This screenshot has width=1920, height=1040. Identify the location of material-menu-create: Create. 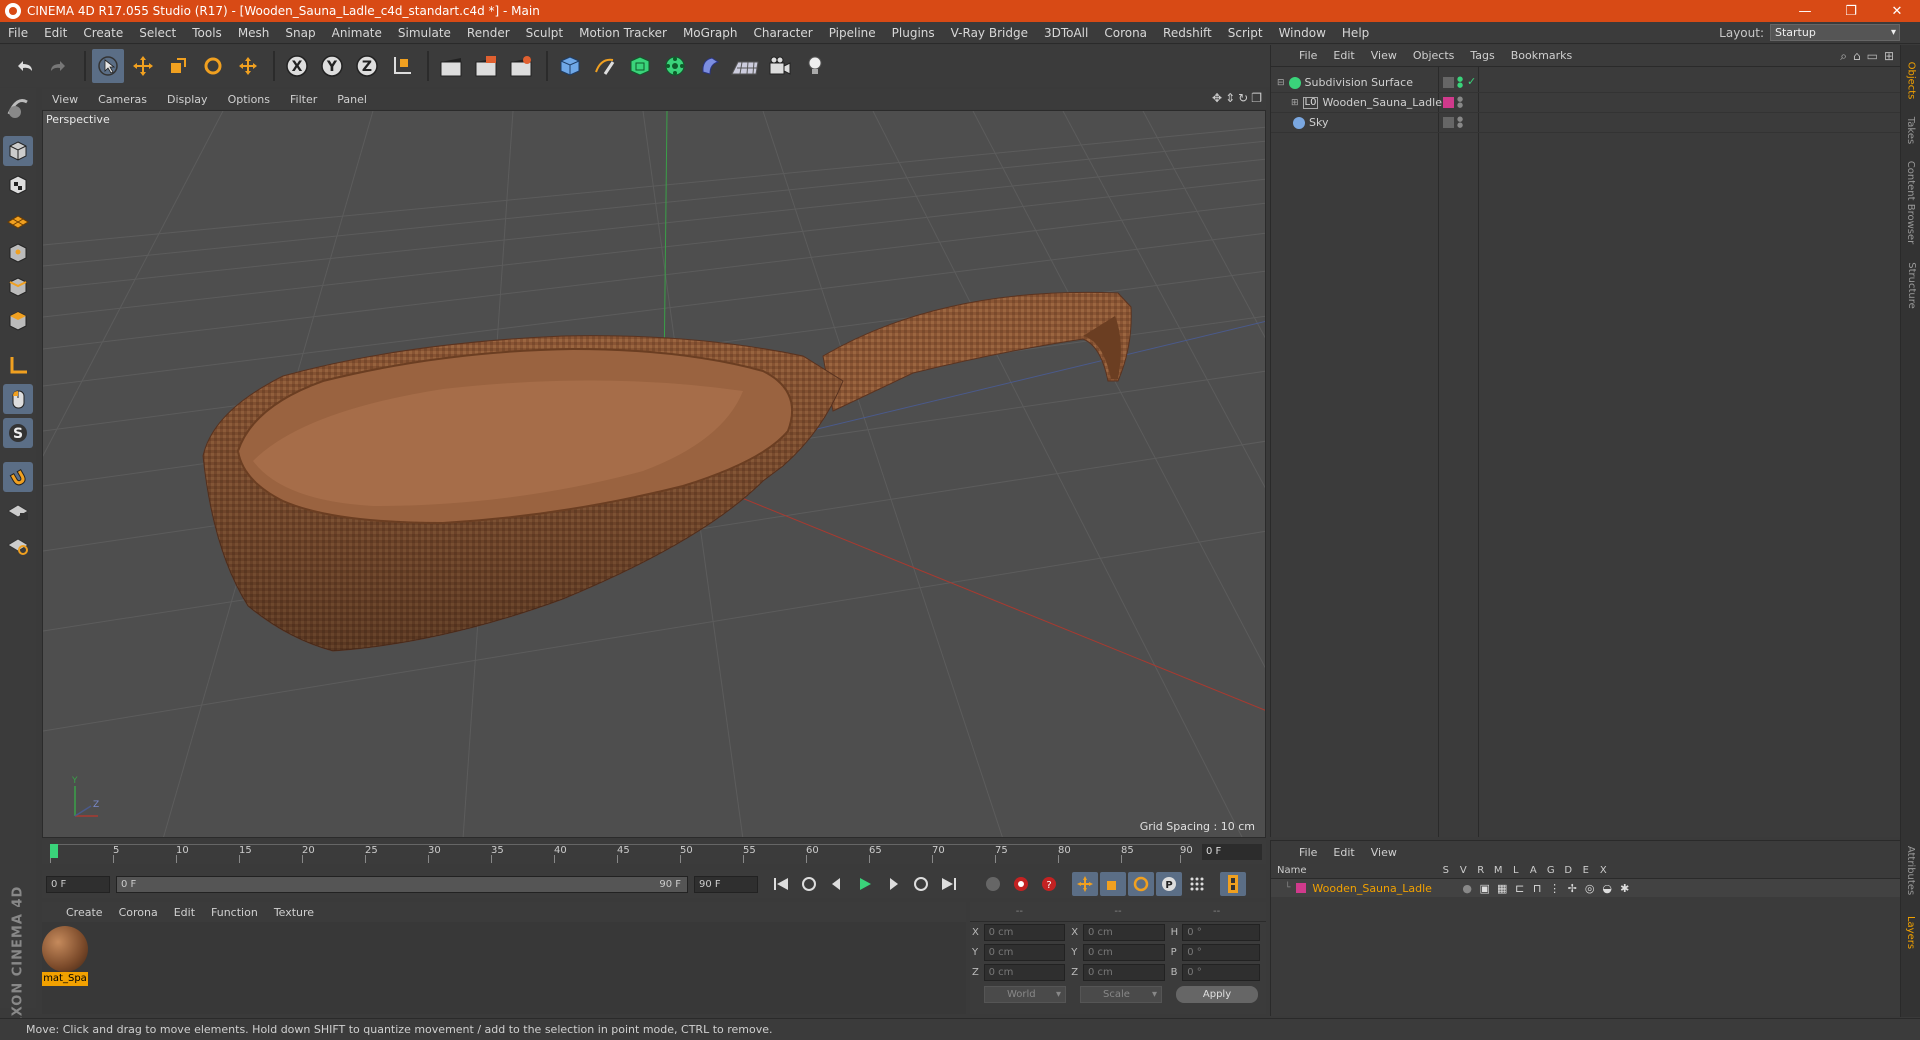
(84, 912).